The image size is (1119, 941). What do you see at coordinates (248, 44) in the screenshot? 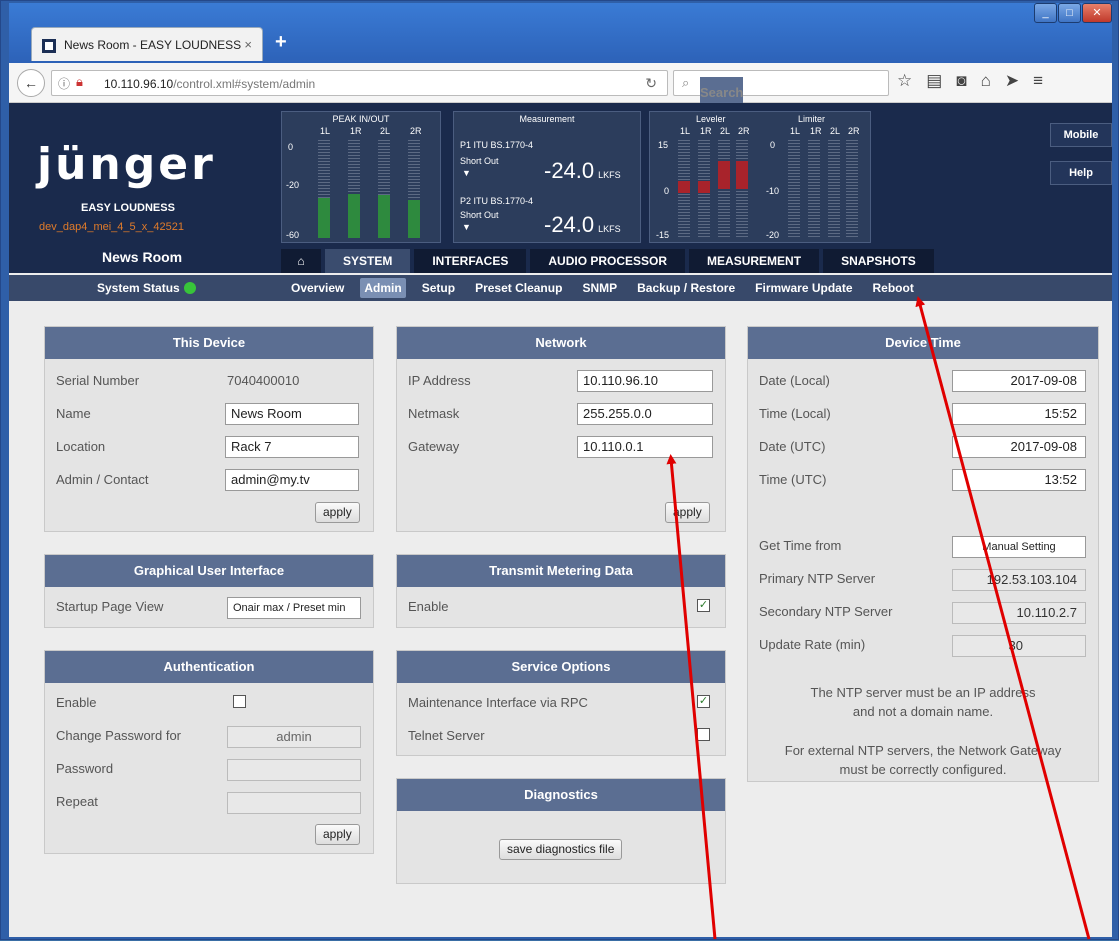
I see `tab-close-icon: ×` at bounding box center [248, 44].